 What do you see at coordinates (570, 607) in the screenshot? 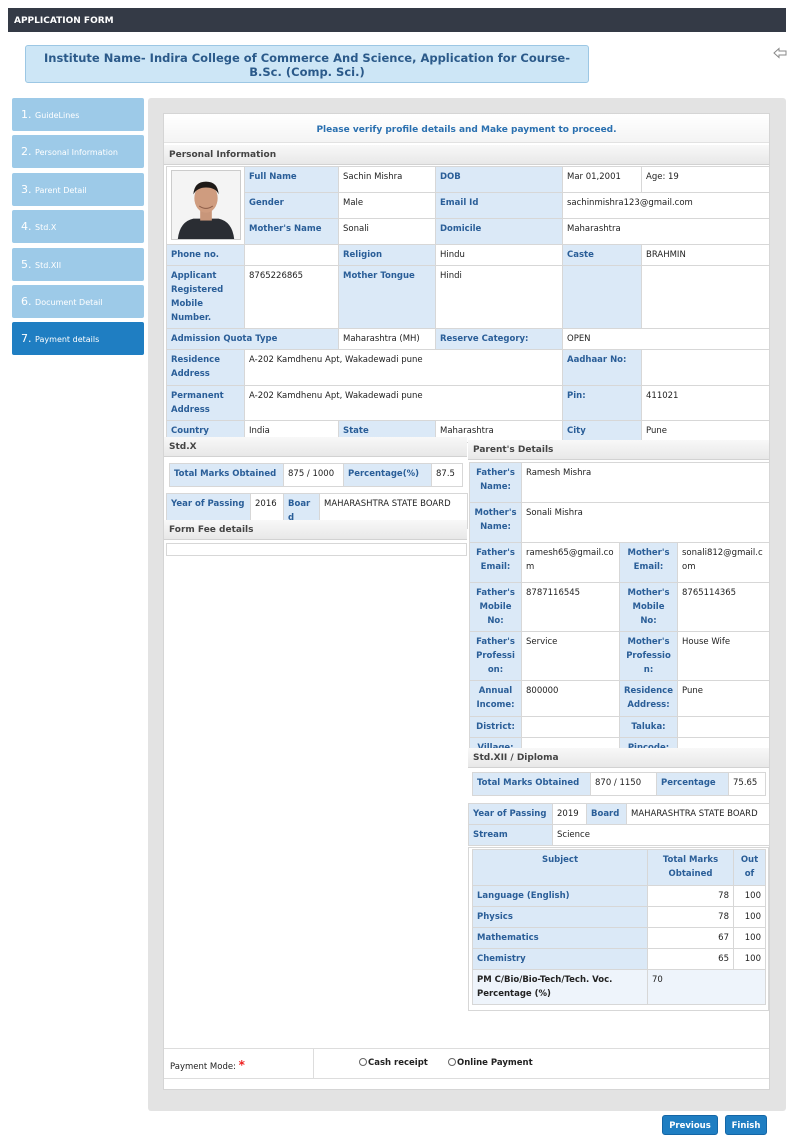
I see `father-mobile-value: 8787116545` at bounding box center [570, 607].